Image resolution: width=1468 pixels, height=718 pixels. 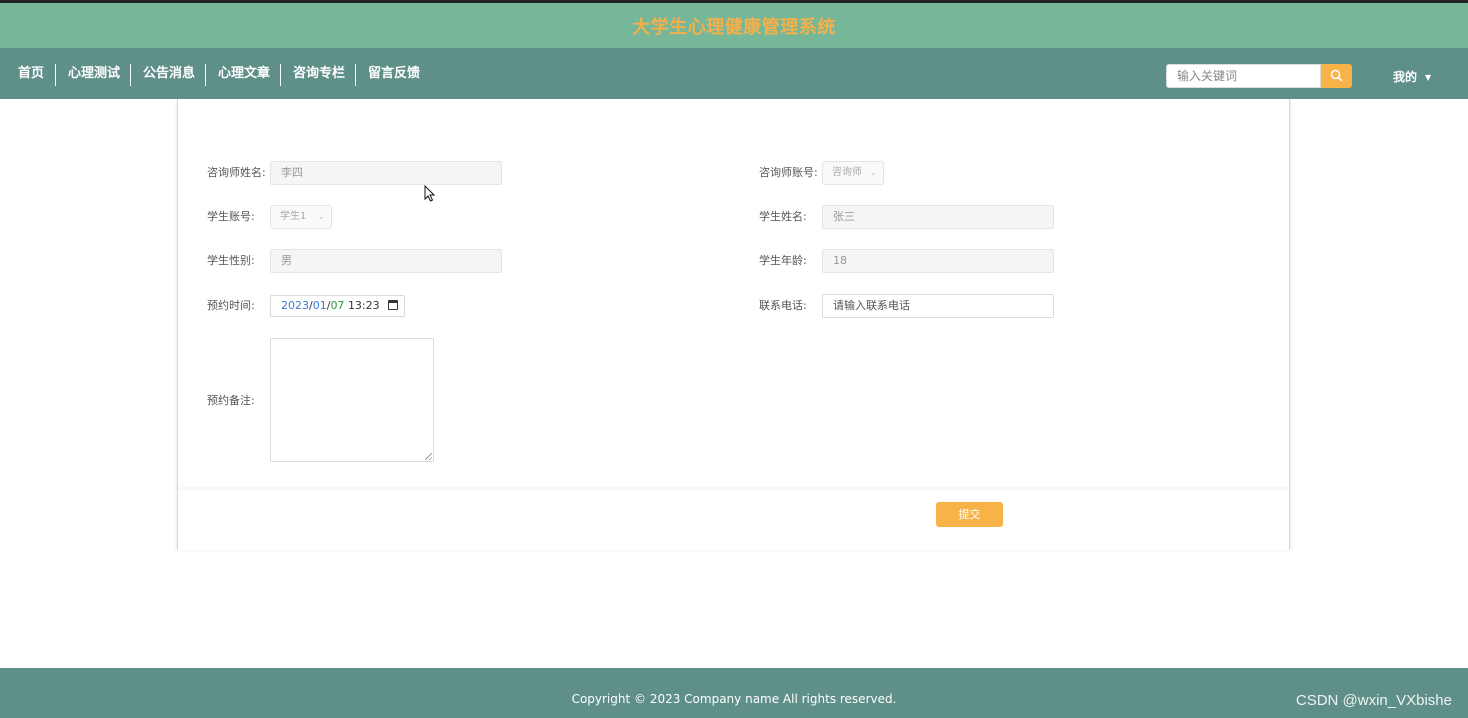 I want to click on top-header: 大学生心理健康管理系统, so click(x=734, y=24).